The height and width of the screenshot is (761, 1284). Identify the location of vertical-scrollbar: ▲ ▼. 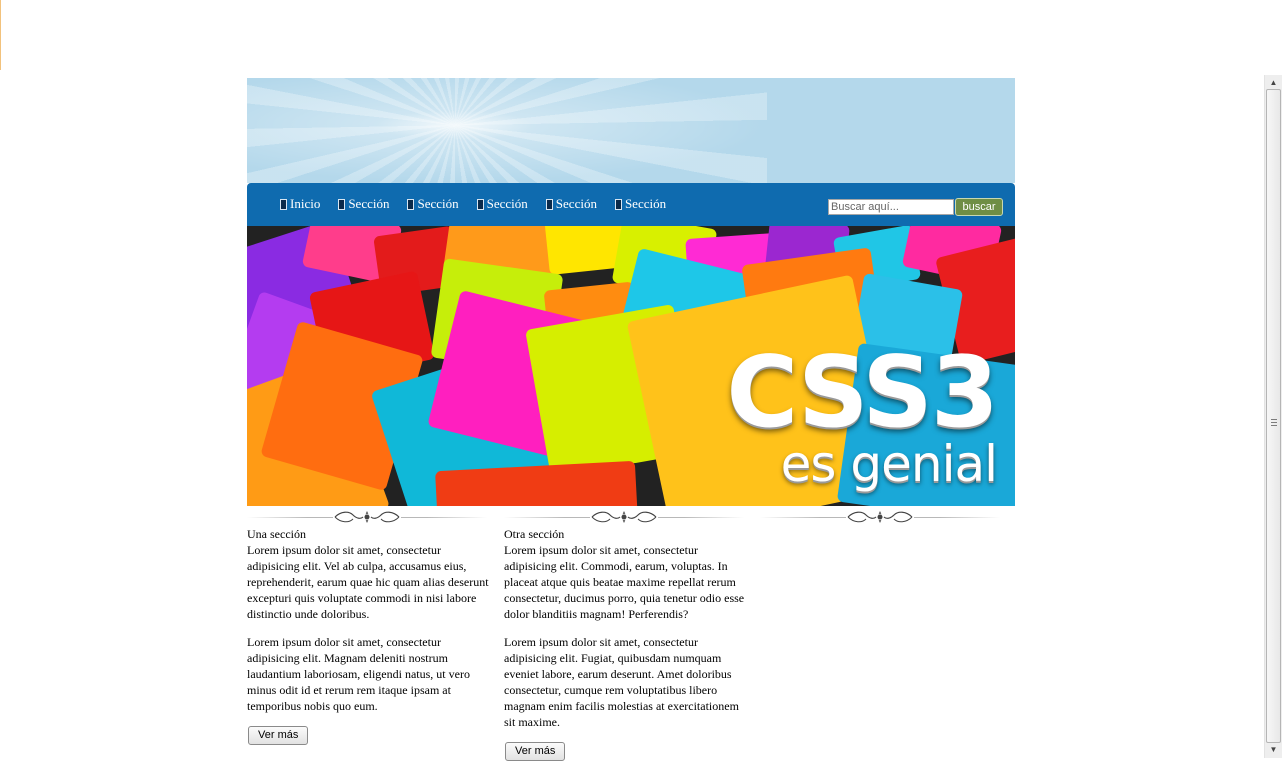
(1273, 416).